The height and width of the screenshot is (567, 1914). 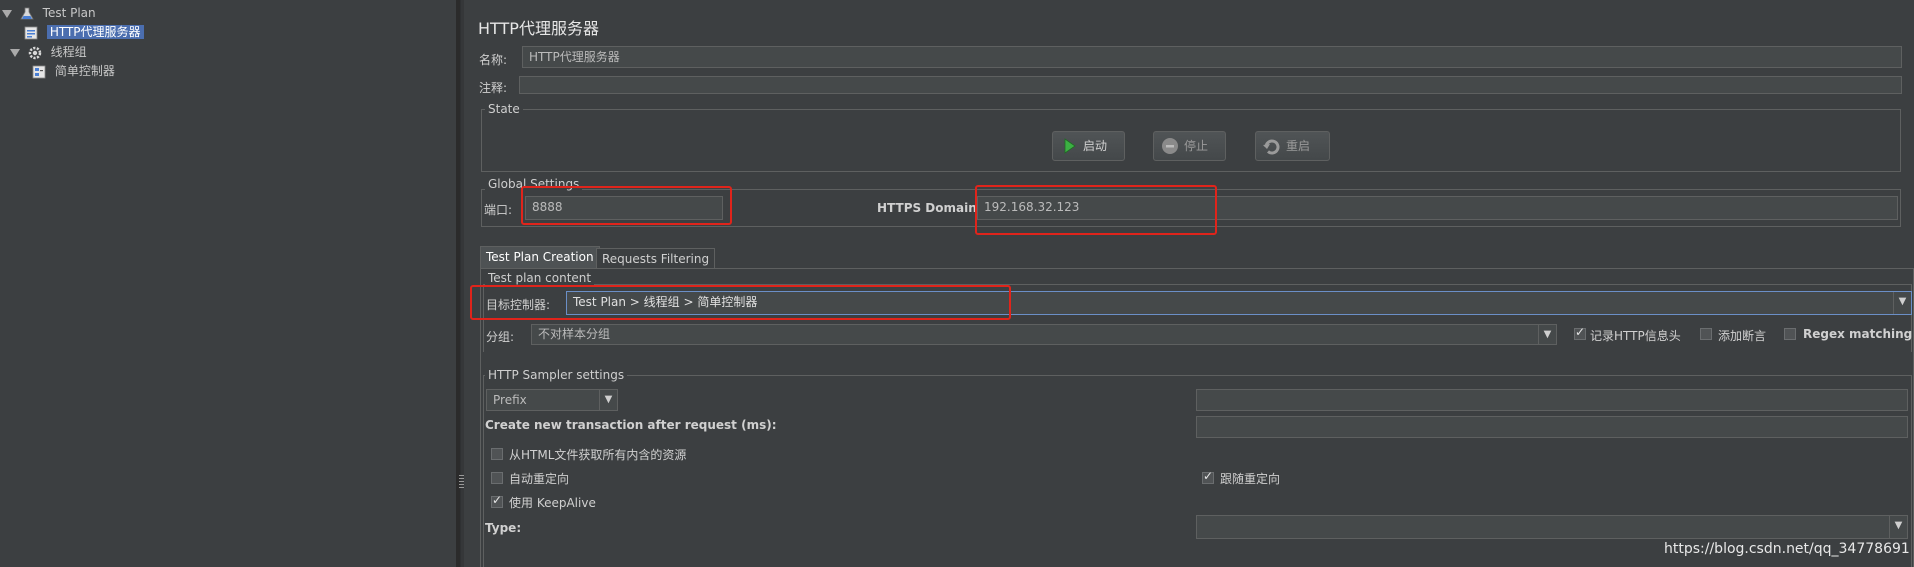 What do you see at coordinates (552, 503) in the screenshot?
I see `keepalive-label: 使用 KeepAlive` at bounding box center [552, 503].